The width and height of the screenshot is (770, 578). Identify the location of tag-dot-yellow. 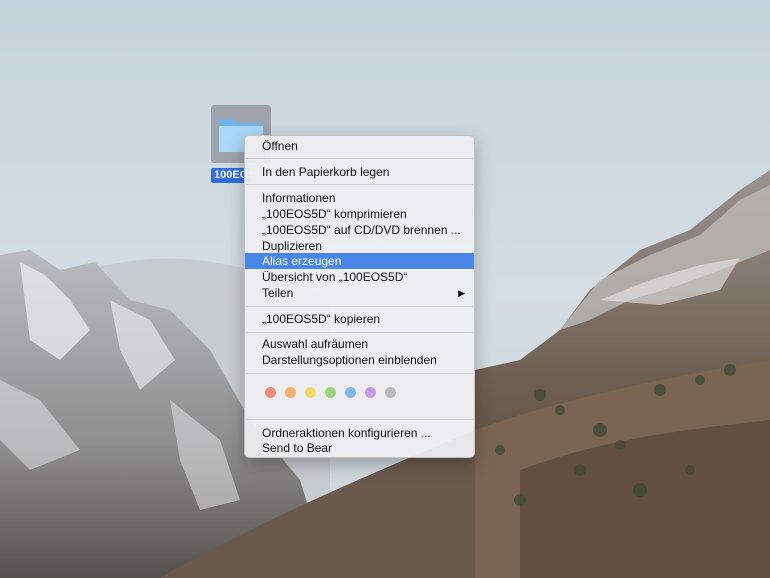
(310, 392).